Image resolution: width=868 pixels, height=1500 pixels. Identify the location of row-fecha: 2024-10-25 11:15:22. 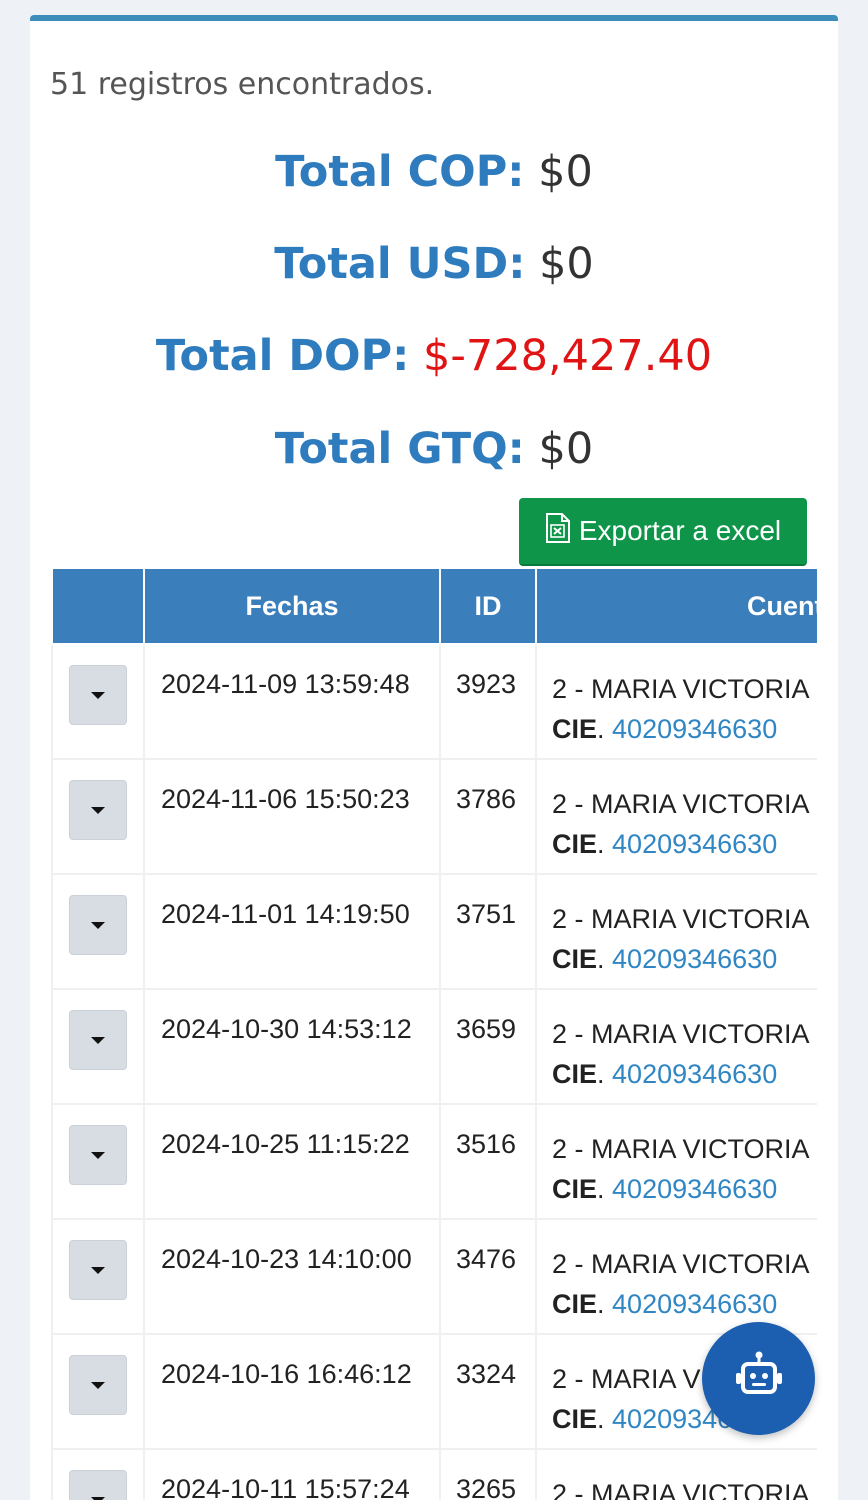
(292, 1161).